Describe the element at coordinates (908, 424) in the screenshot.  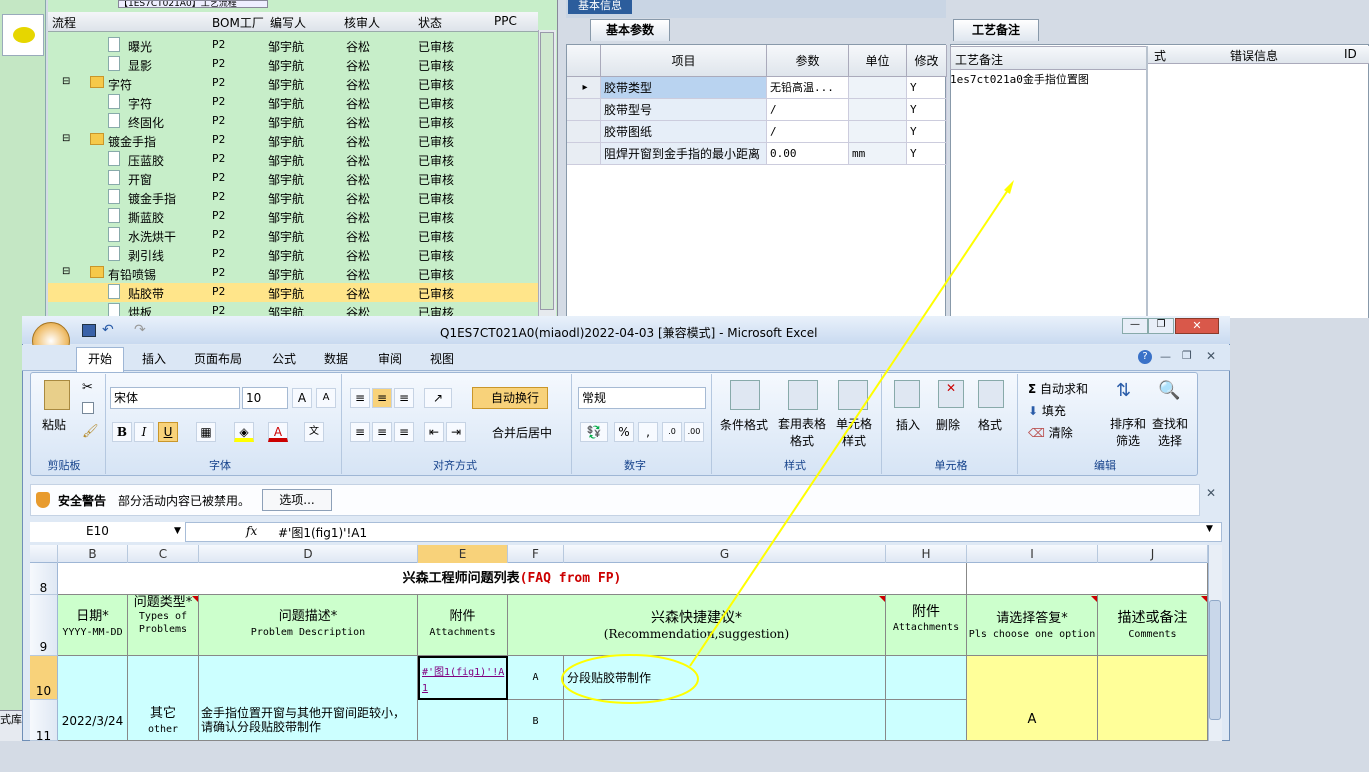
I see `insert-cells-button: 插入` at that location.